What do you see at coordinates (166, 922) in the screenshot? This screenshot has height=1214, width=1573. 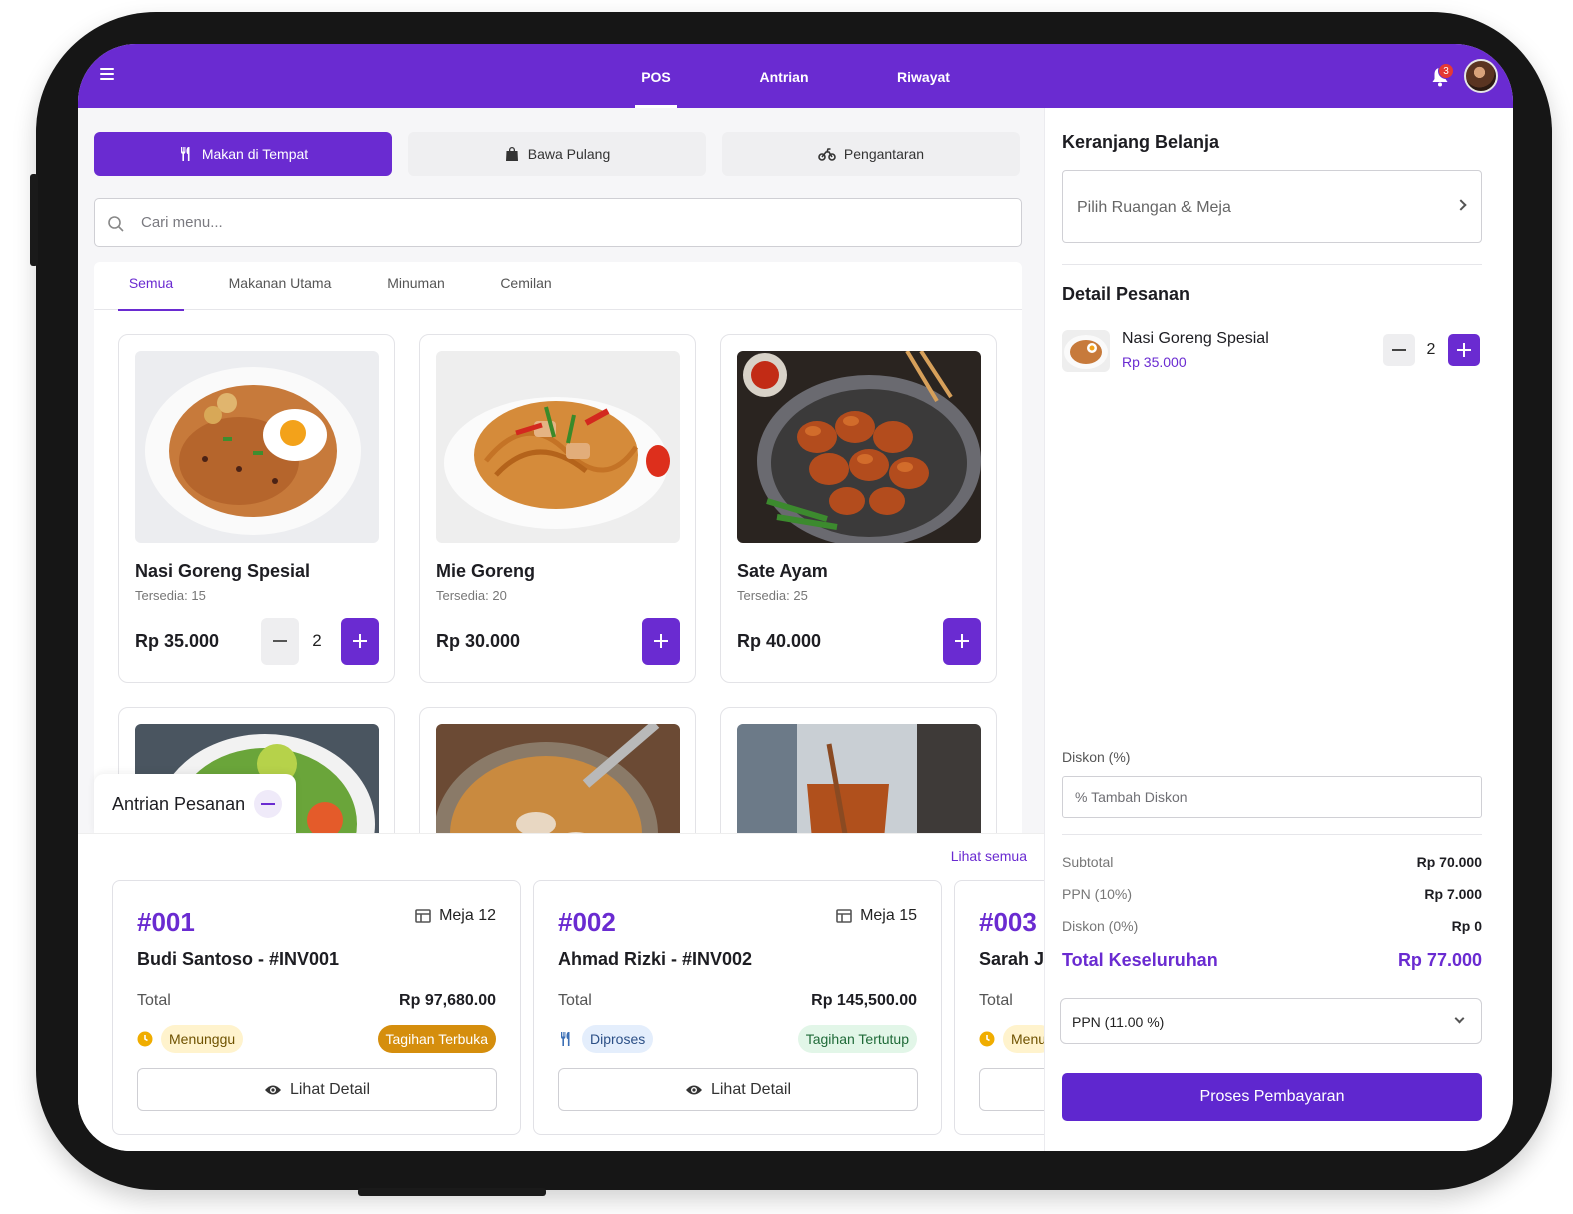 I see `order-number: #001` at bounding box center [166, 922].